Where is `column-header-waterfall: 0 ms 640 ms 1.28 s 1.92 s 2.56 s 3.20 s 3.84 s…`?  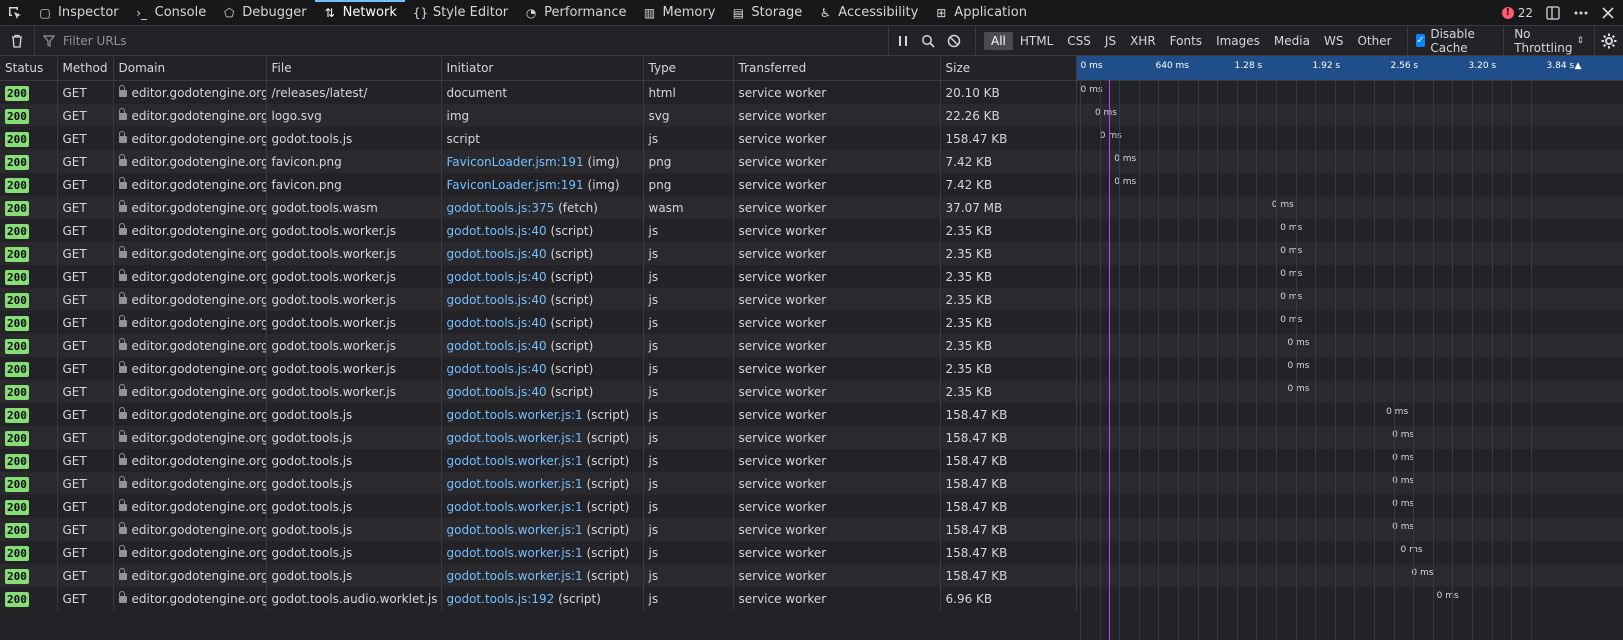
column-header-waterfall: 0 ms 640 ms 1.28 s 1.92 s 2.56 s 3.20 s 3.84 s… is located at coordinates (1349, 68).